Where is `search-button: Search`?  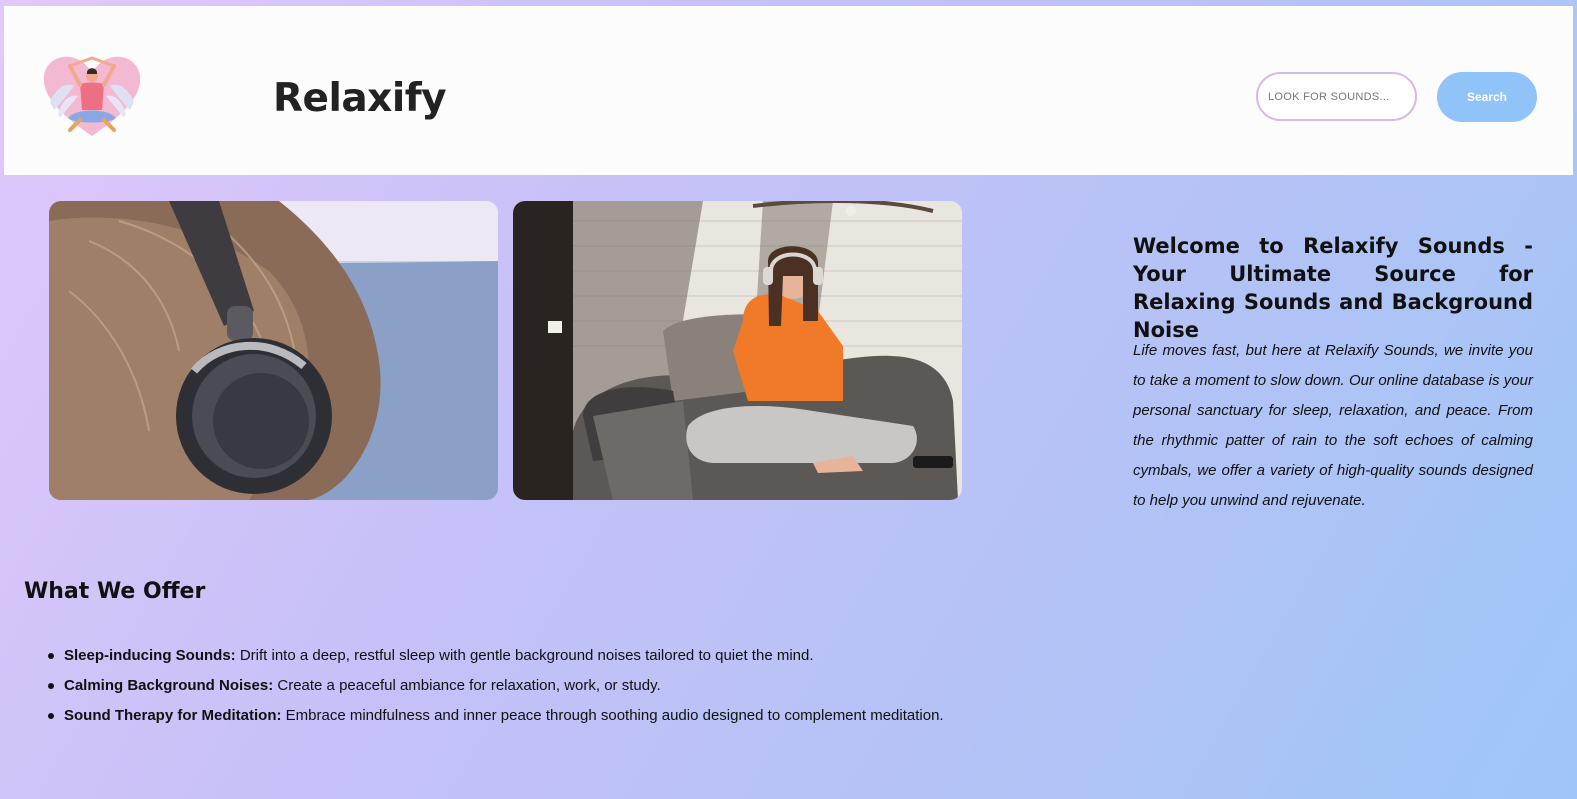 search-button: Search is located at coordinates (1487, 97).